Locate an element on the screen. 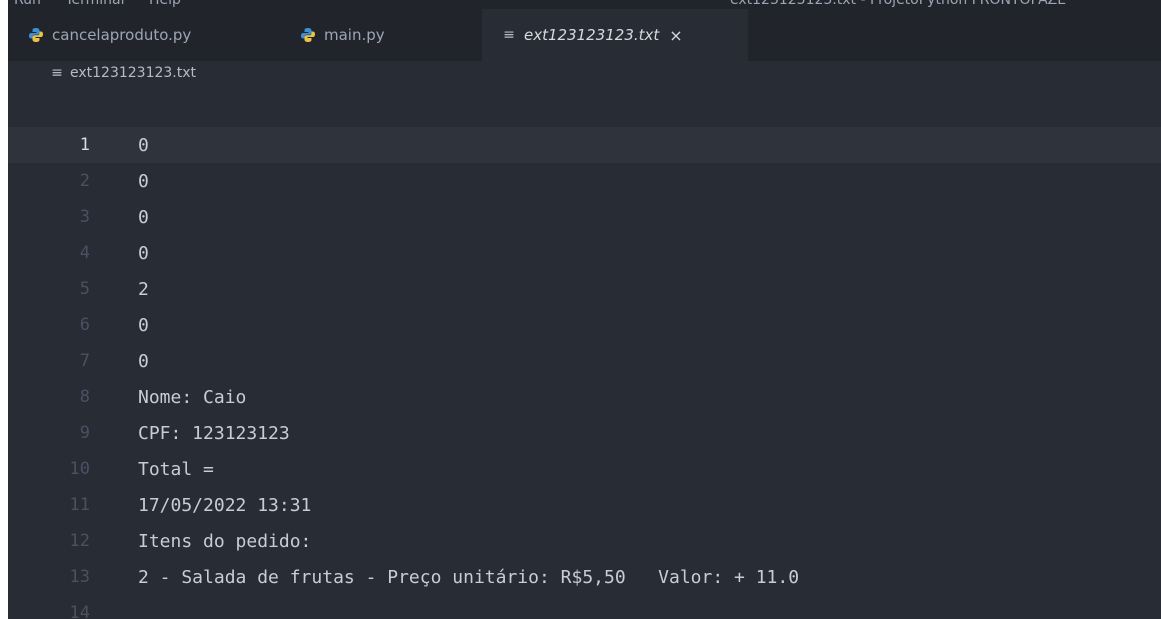  editor-line: 52 is located at coordinates (584, 289).